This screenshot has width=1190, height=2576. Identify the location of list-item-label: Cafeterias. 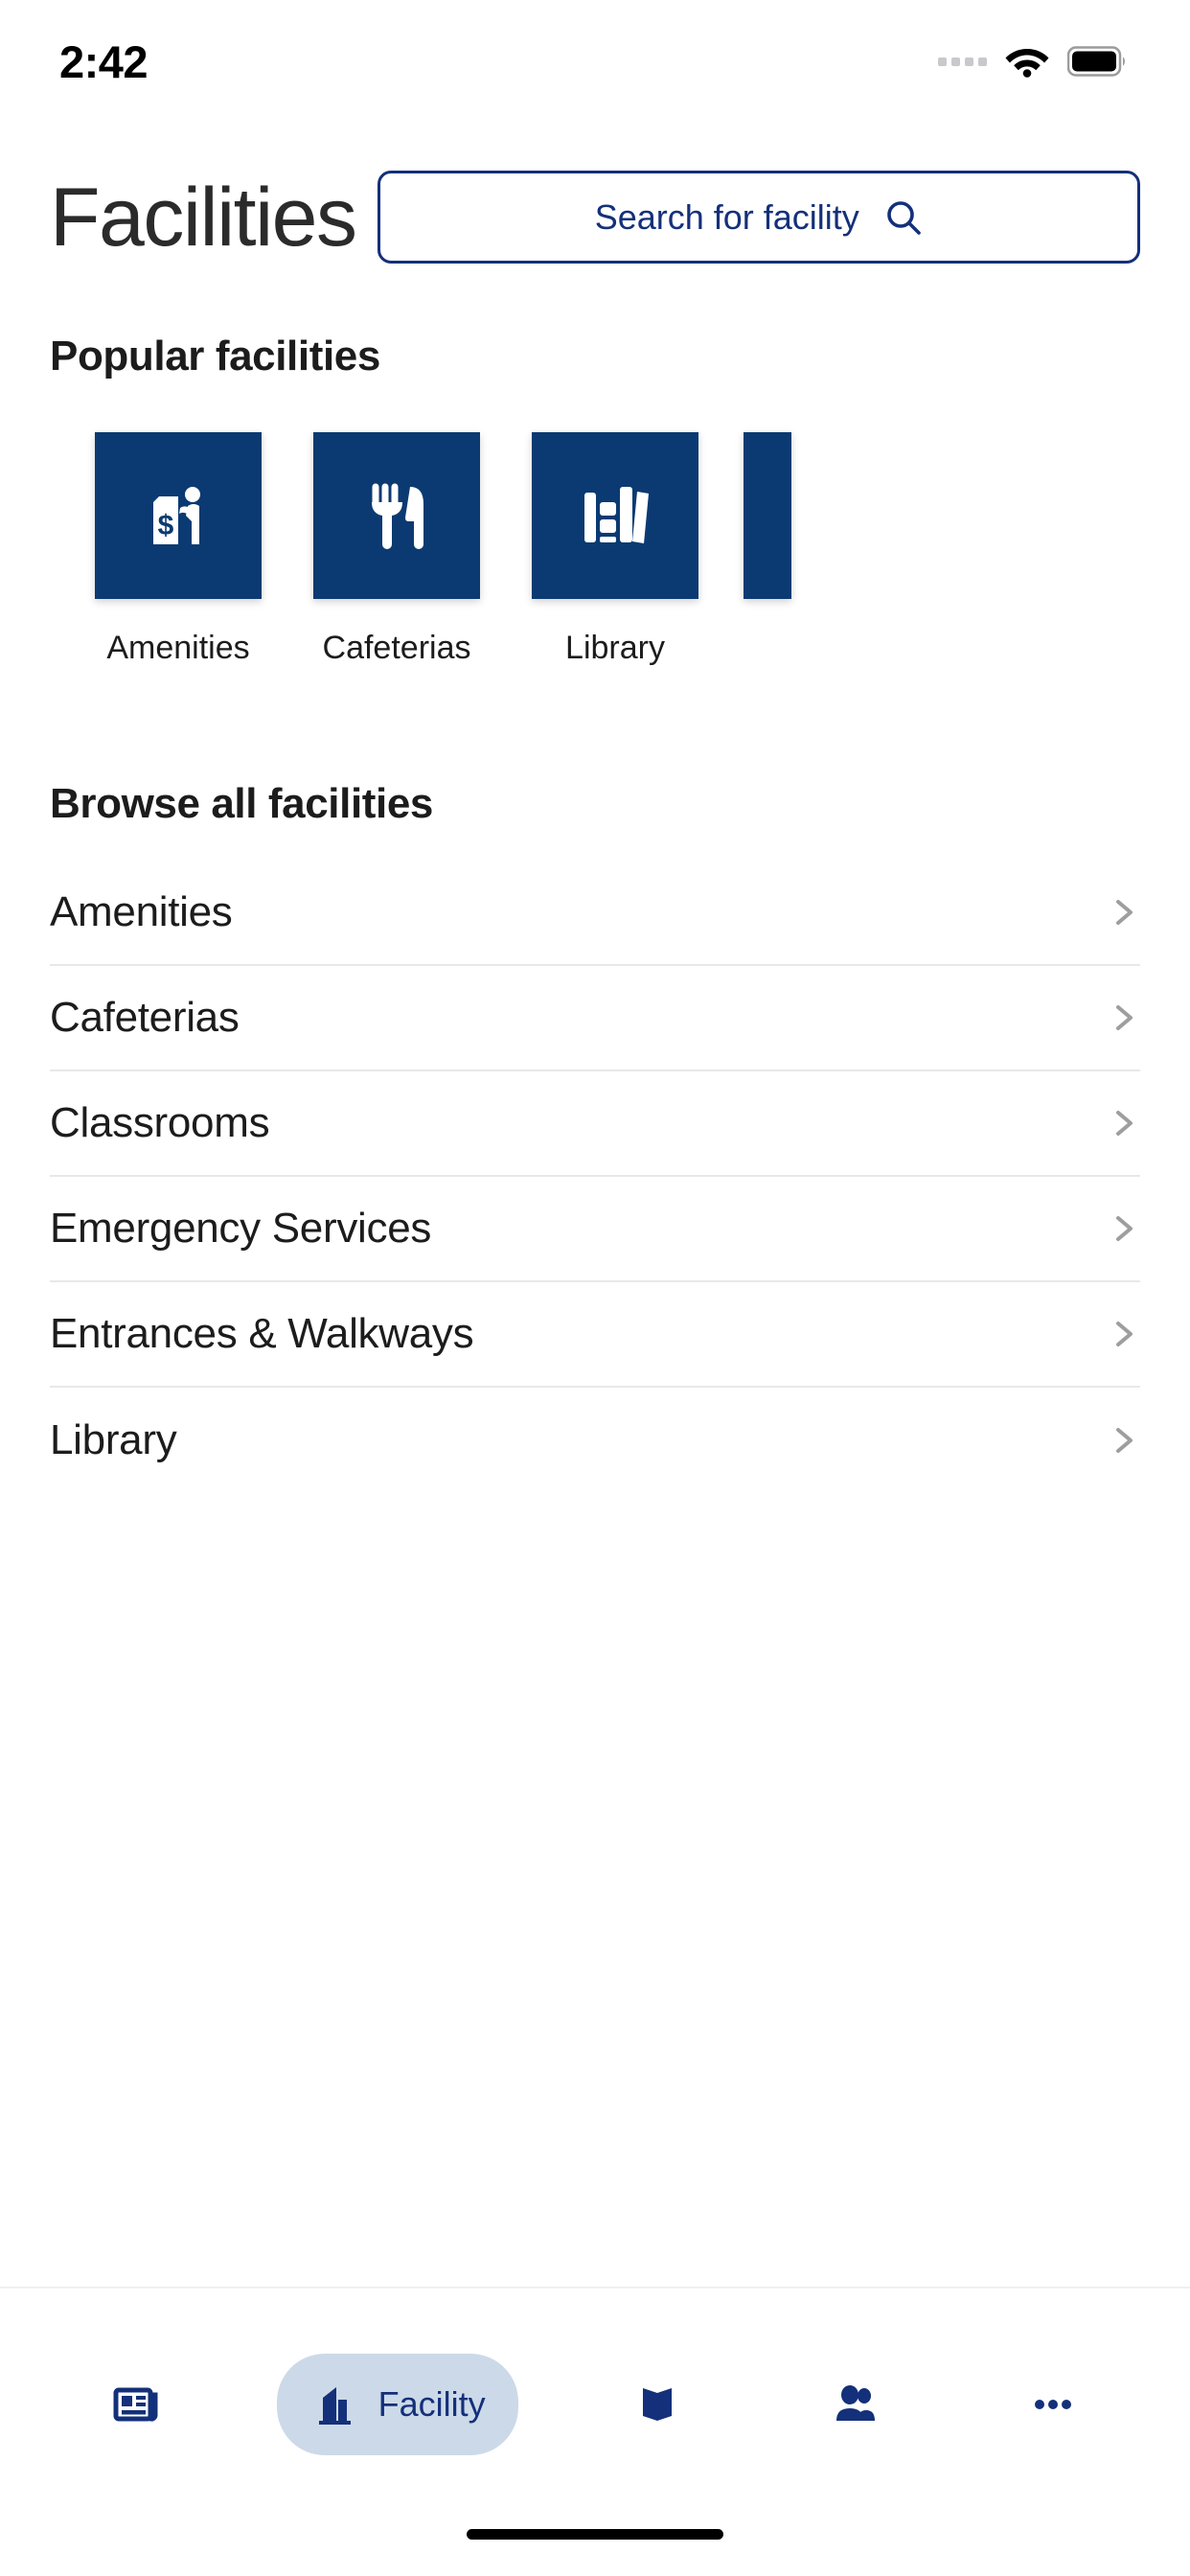
(145, 1017).